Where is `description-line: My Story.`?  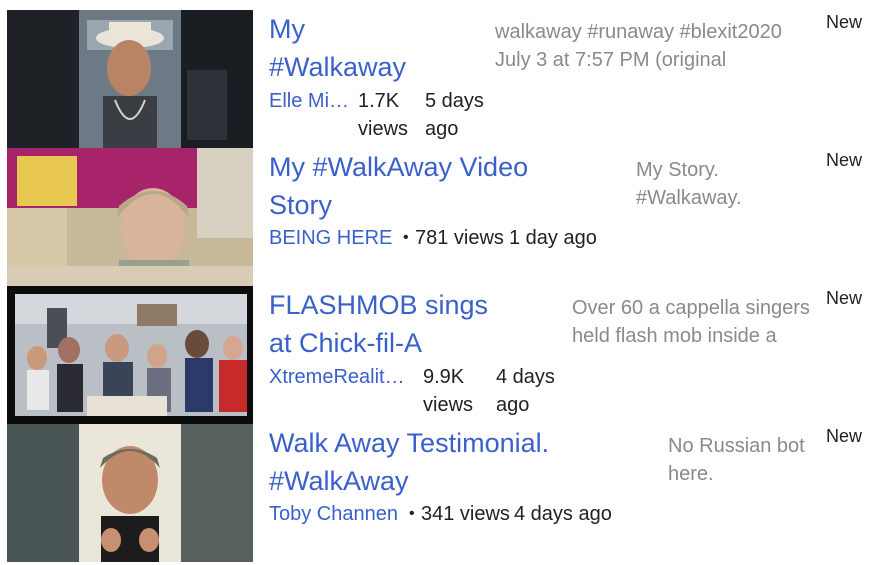
description-line: My Story. is located at coordinates (677, 170).